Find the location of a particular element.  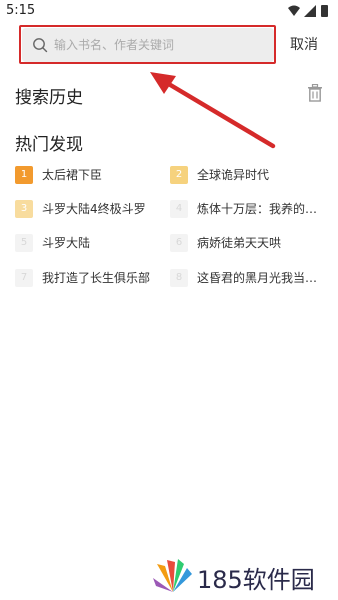

annotation-arrow is located at coordinates (213, 110).